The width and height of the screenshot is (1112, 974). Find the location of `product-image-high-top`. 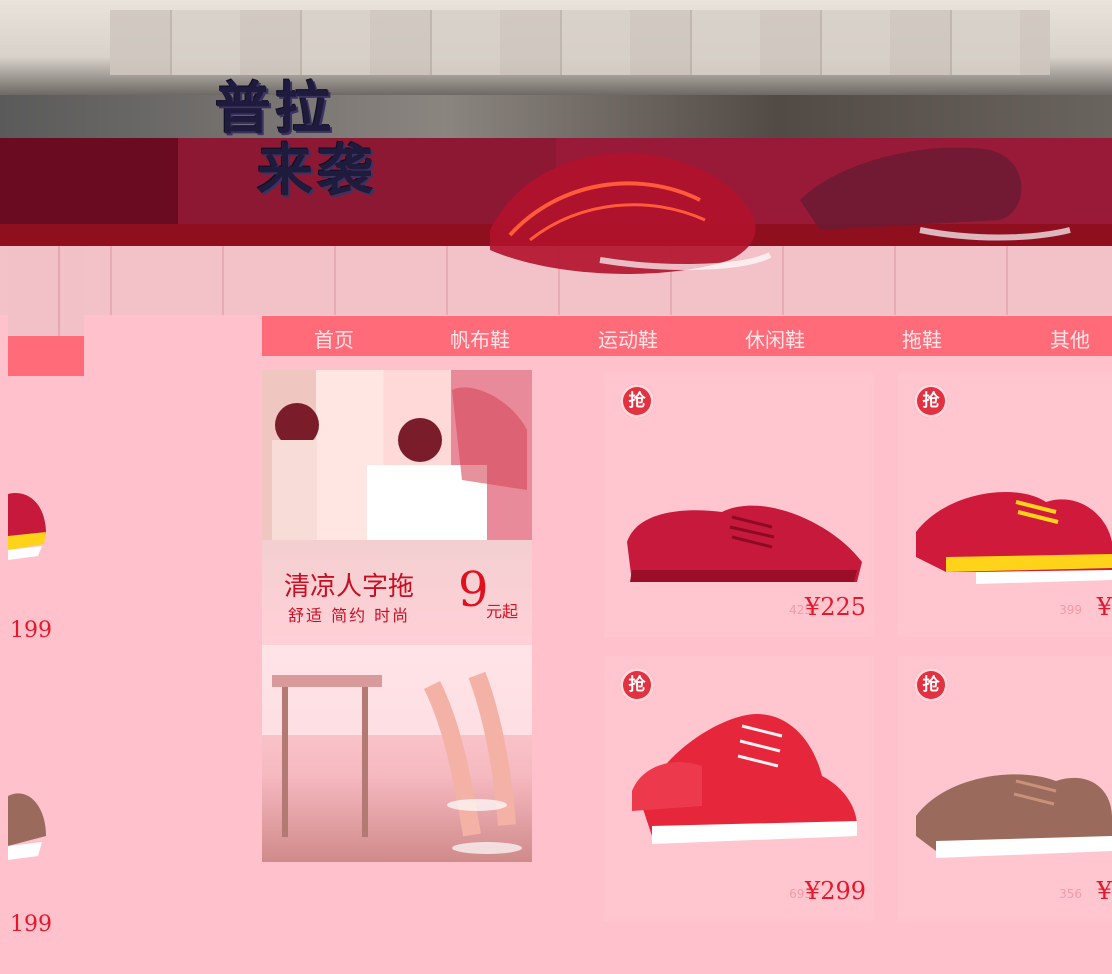

product-image-high-top is located at coordinates (744, 779).